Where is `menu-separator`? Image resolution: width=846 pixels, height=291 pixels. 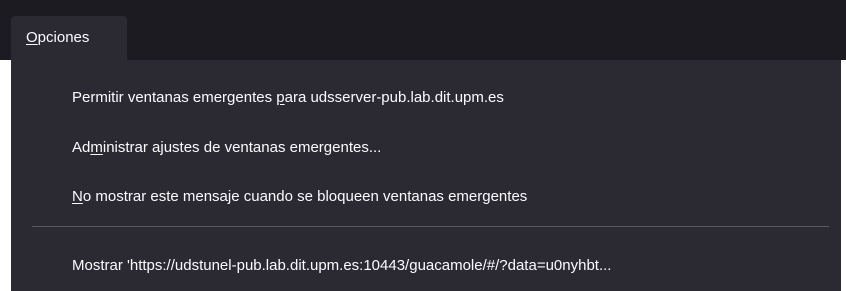 menu-separator is located at coordinates (430, 226).